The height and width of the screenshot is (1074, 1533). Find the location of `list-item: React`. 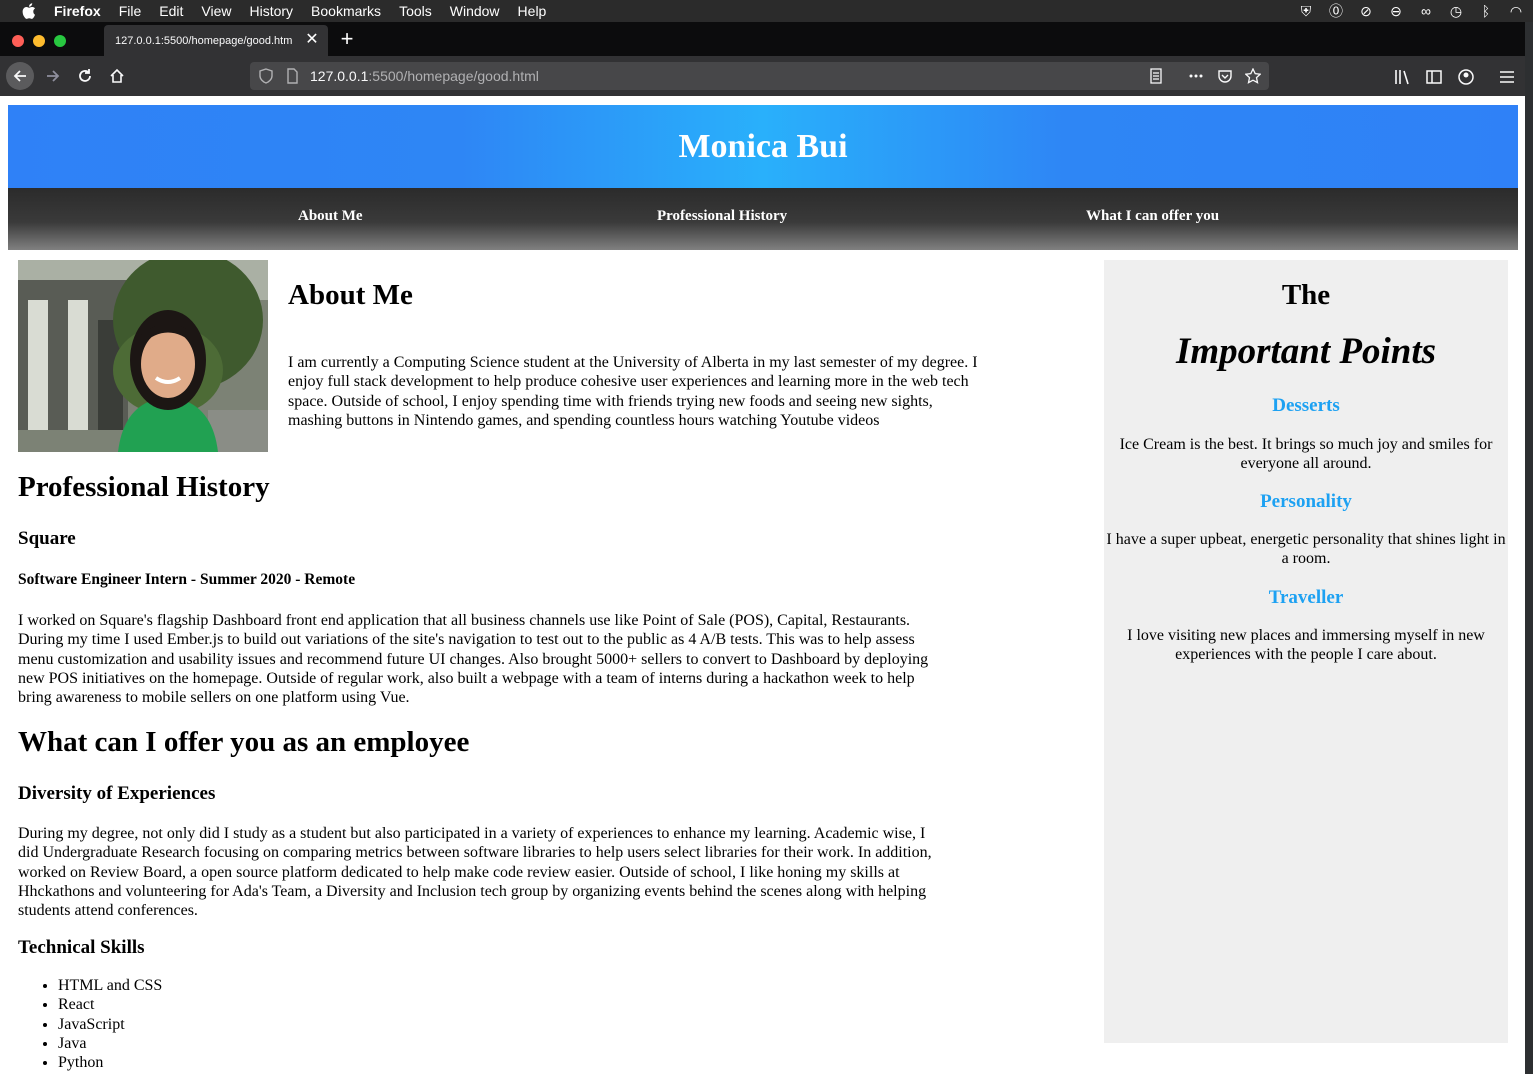

list-item: React is located at coordinates (110, 1004).